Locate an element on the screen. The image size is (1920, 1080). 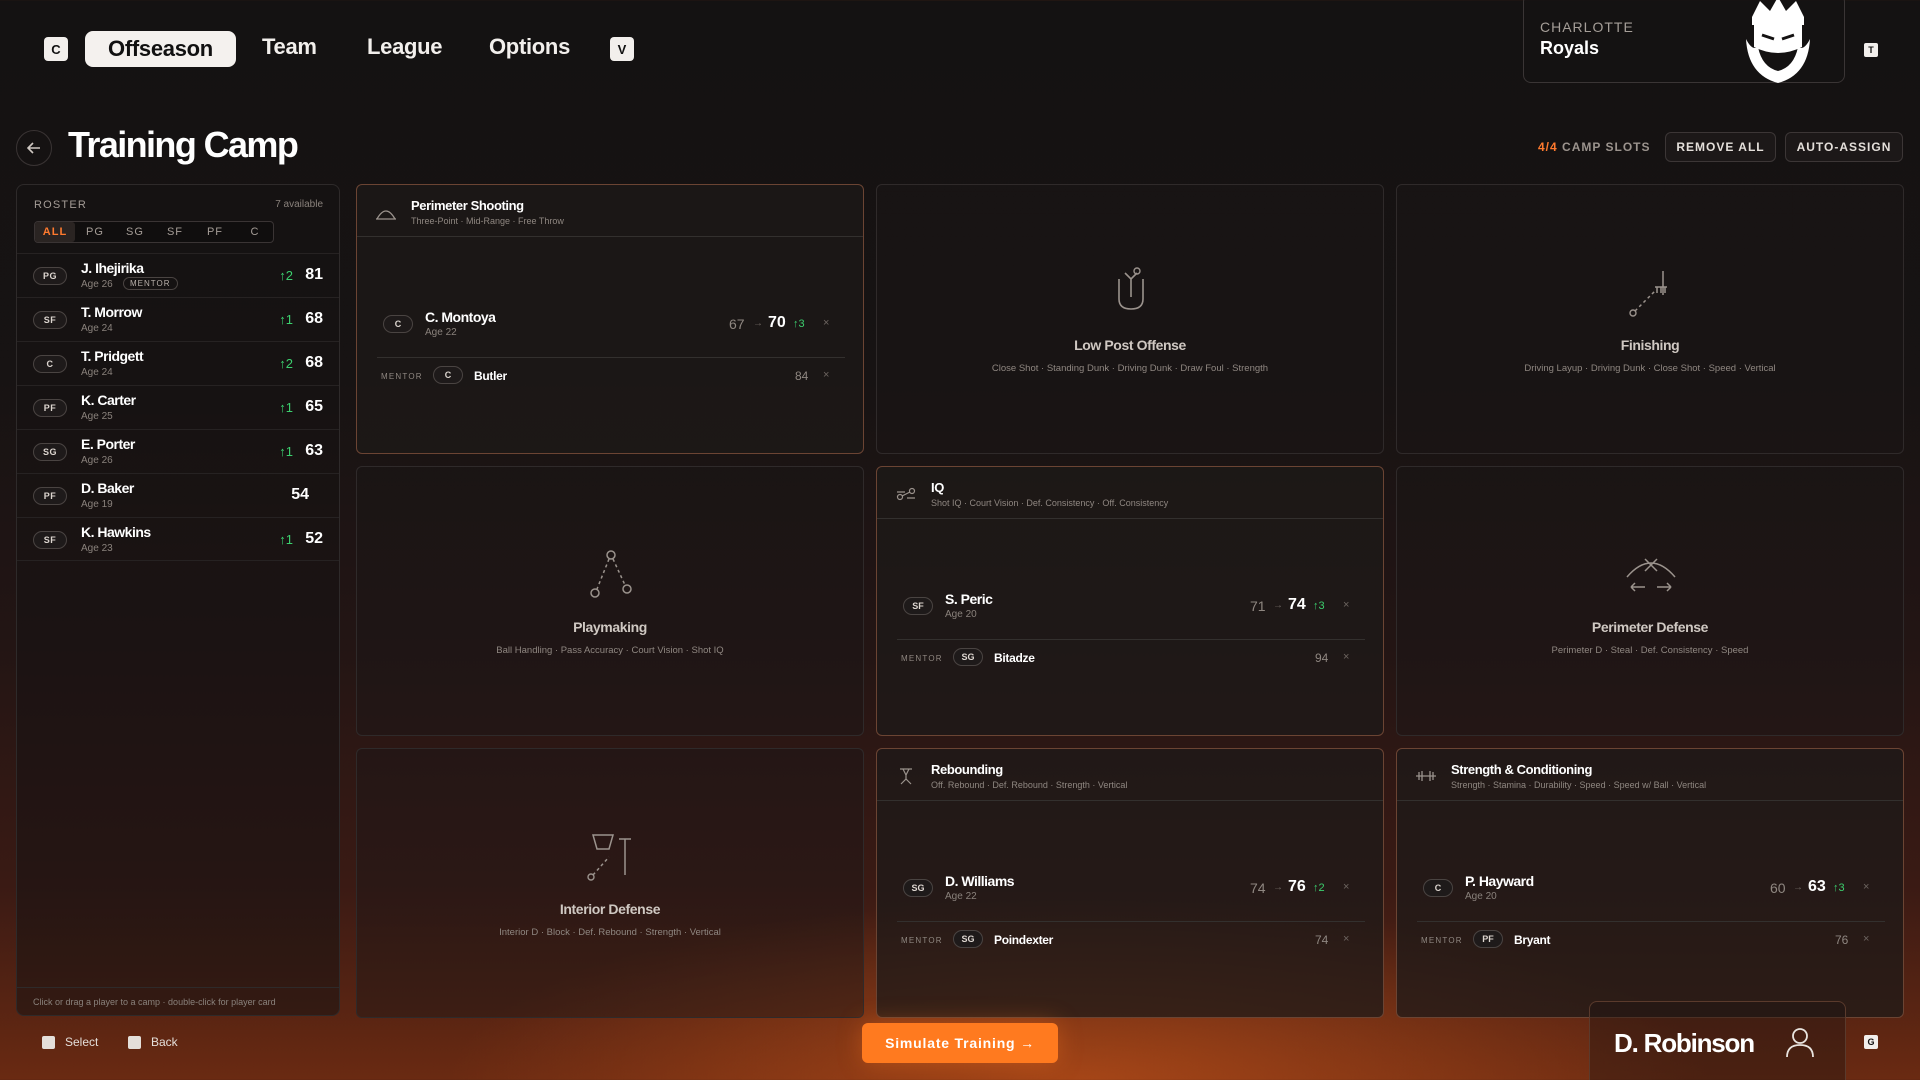
back-button is located at coordinates (34, 148).